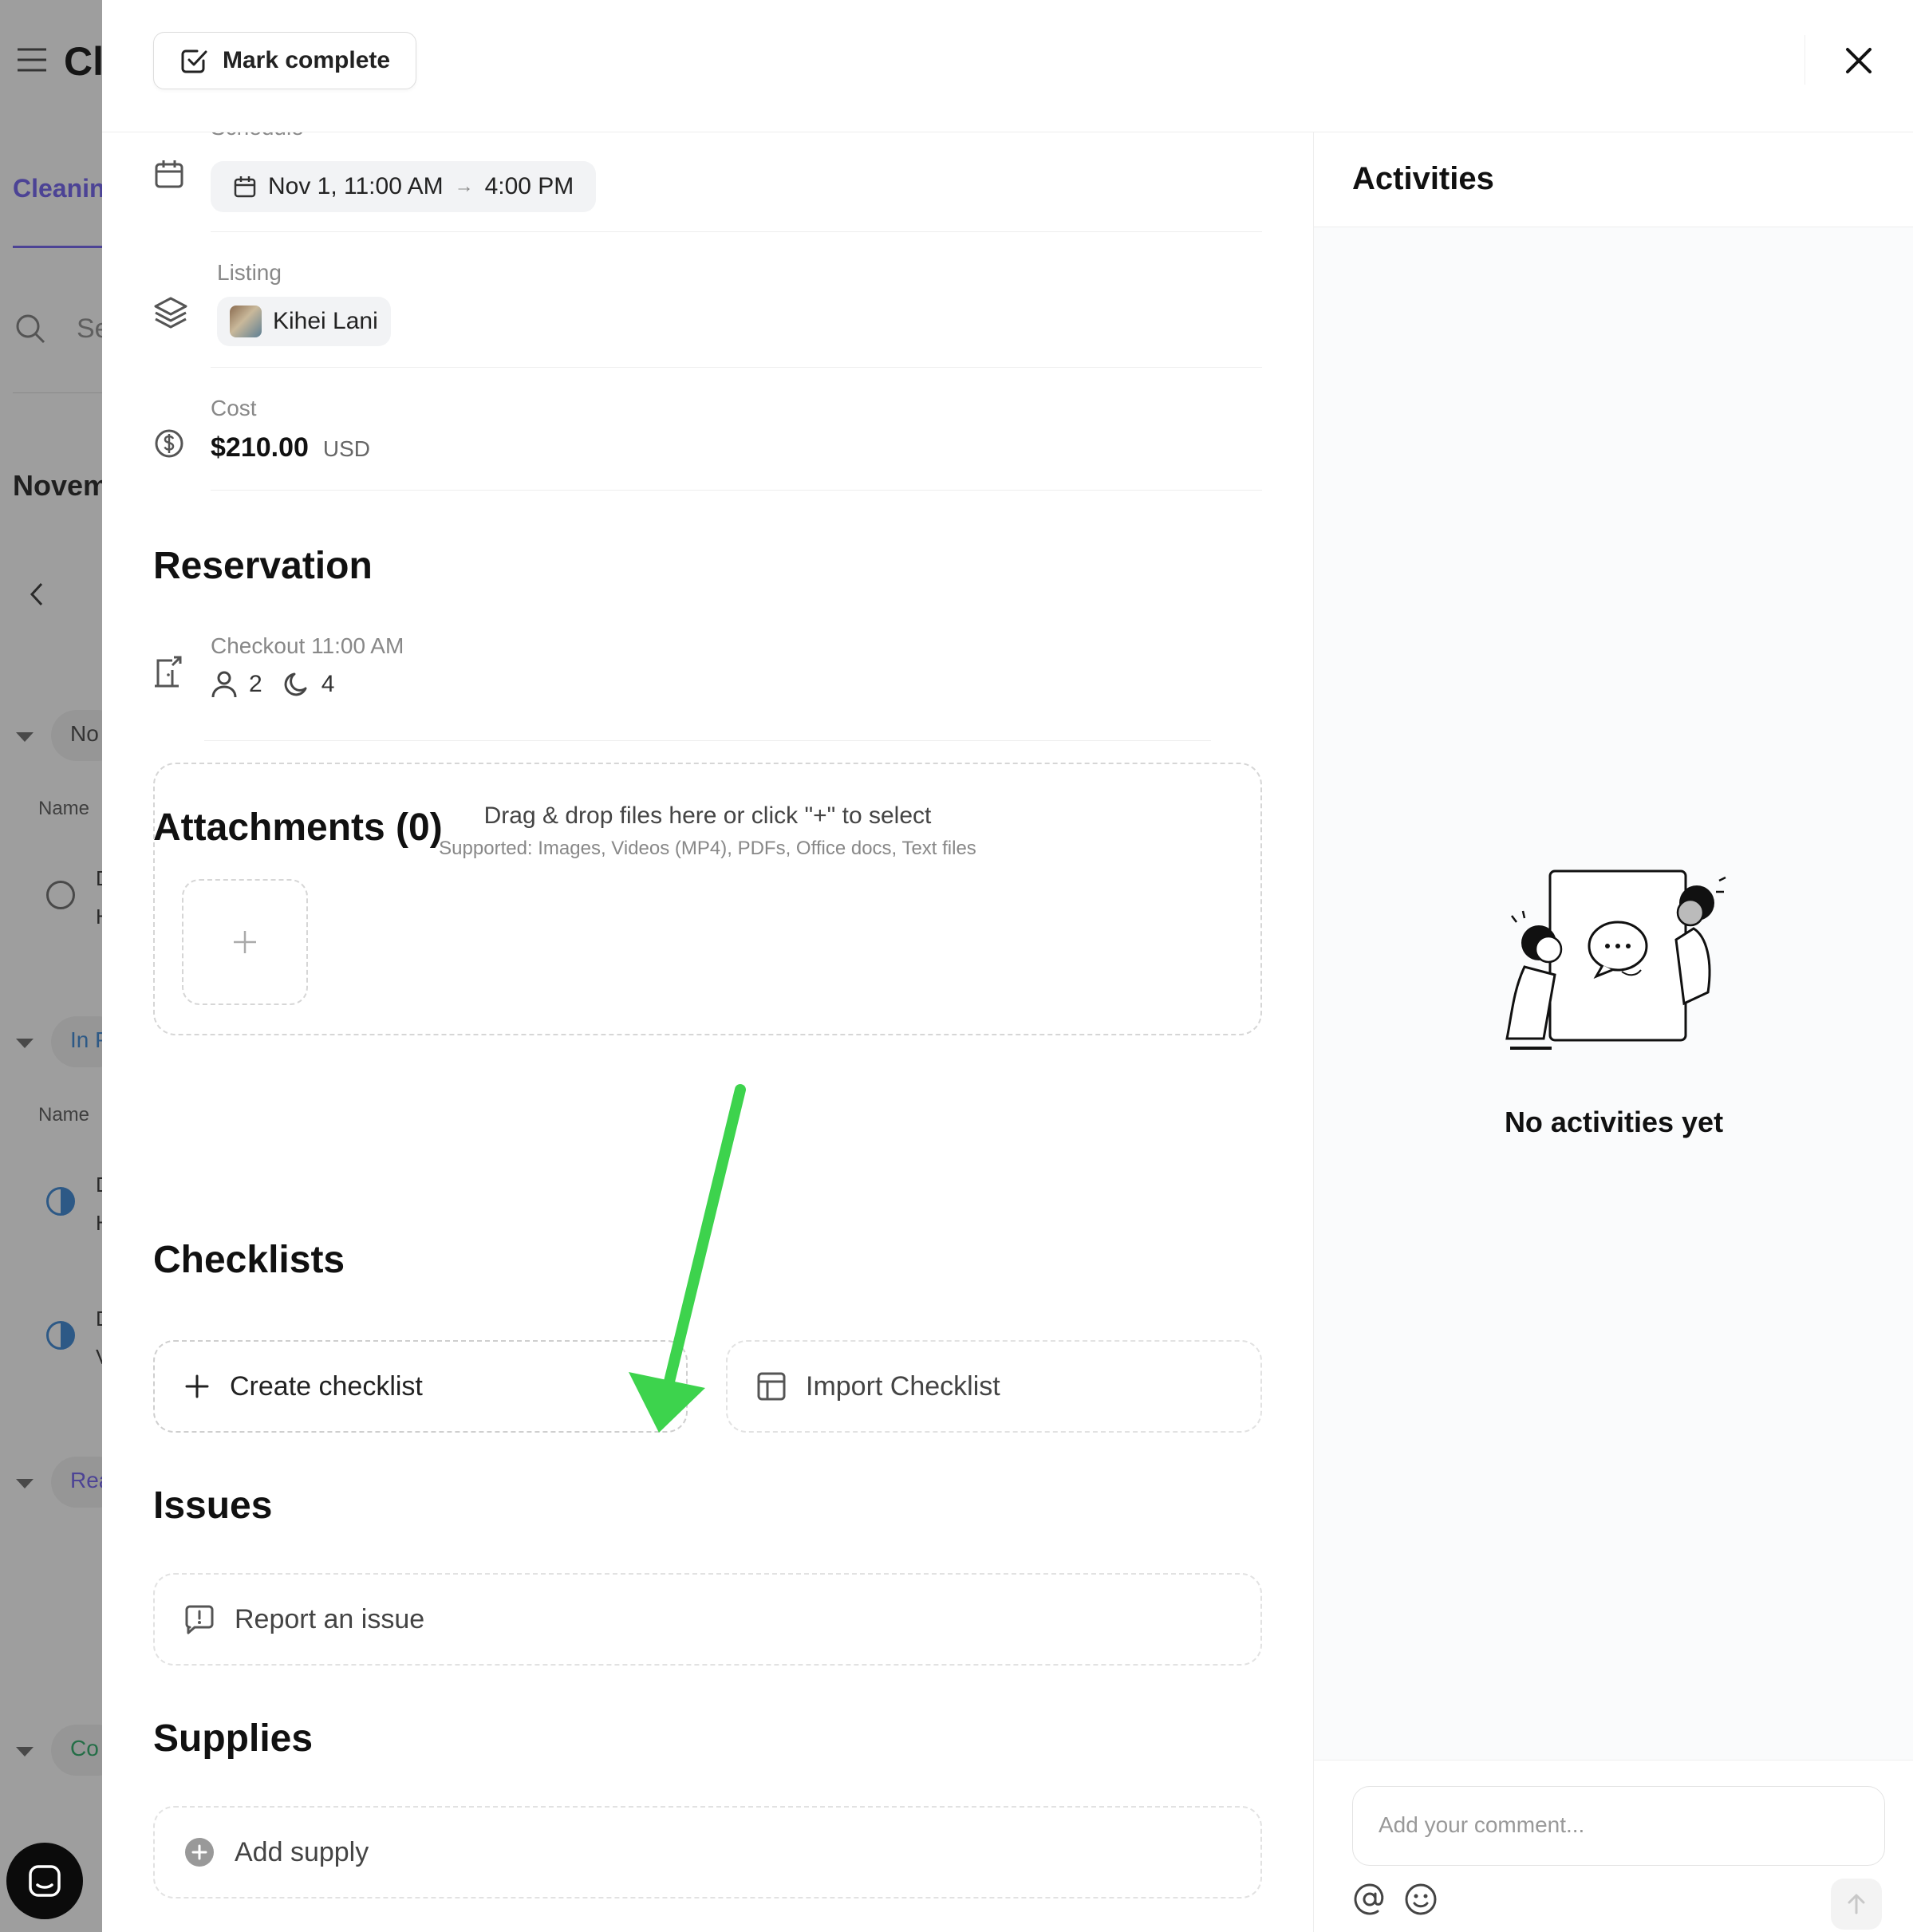 Image resolution: width=1913 pixels, height=1932 pixels. Describe the element at coordinates (356, 186) in the screenshot. I see `schedule-start: Nov 1, 11:00 AM` at that location.